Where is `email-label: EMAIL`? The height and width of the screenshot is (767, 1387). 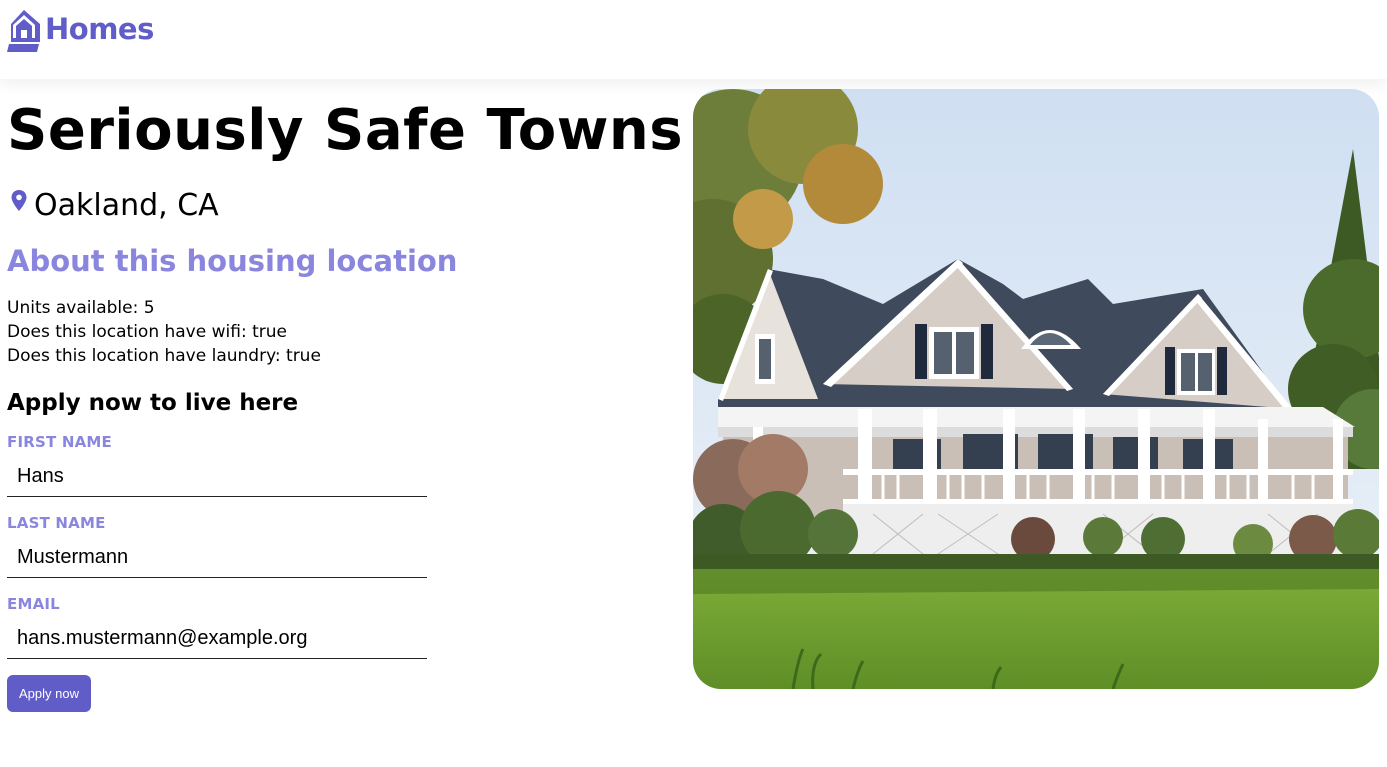 email-label: EMAIL is located at coordinates (33, 604).